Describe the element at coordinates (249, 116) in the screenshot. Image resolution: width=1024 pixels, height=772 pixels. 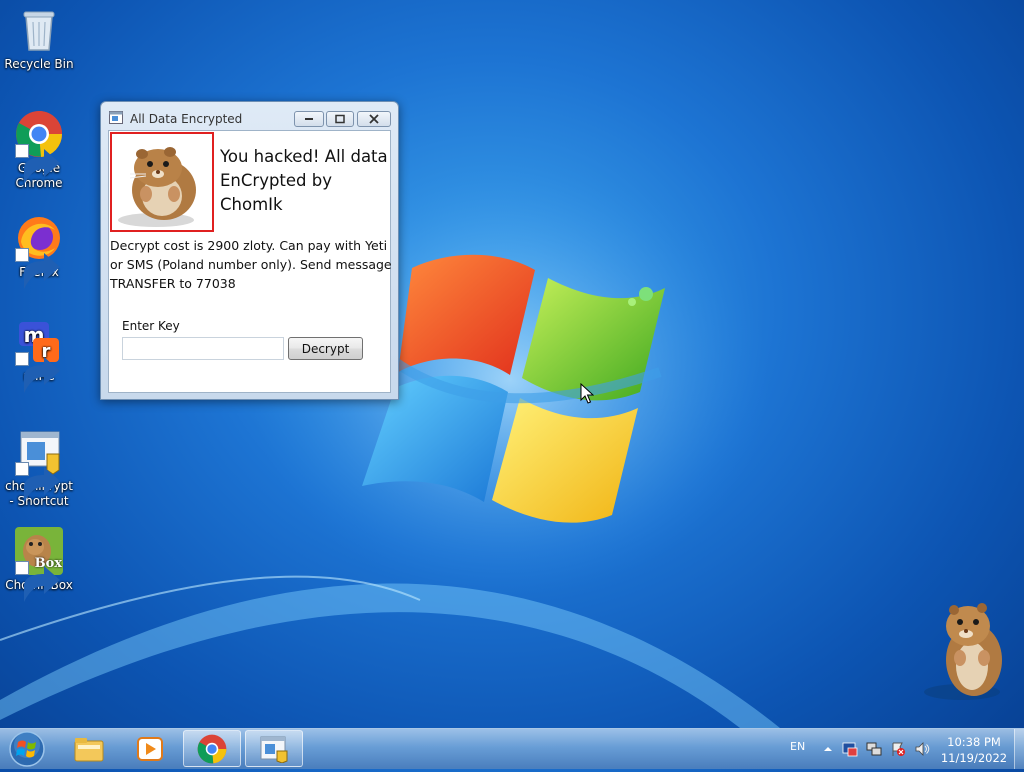
I see `window-title-bar: All Data Encrypted` at that location.